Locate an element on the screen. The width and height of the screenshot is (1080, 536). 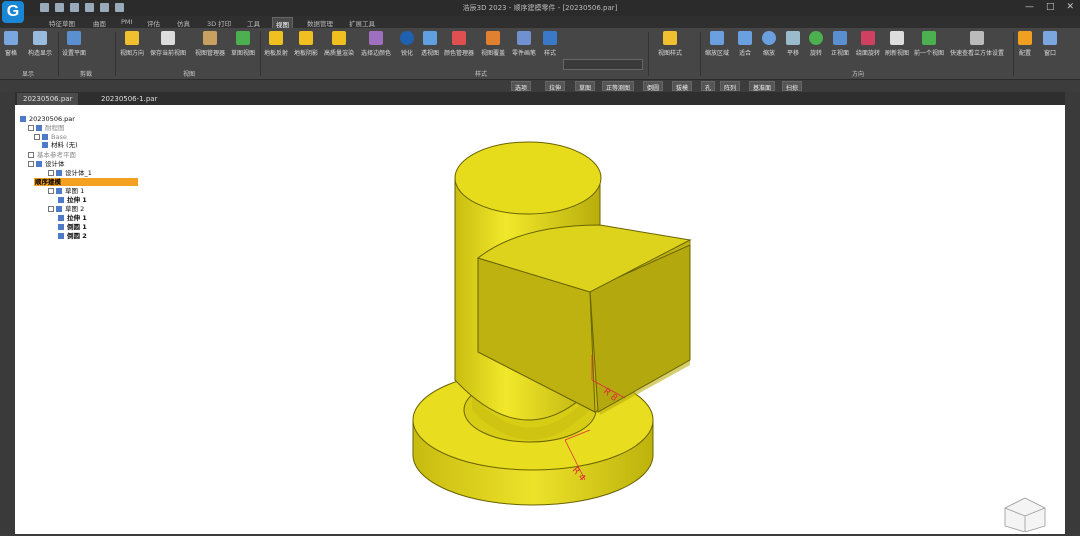
doc-tab-20230506: 20230506.par is located at coordinates (48, 99).